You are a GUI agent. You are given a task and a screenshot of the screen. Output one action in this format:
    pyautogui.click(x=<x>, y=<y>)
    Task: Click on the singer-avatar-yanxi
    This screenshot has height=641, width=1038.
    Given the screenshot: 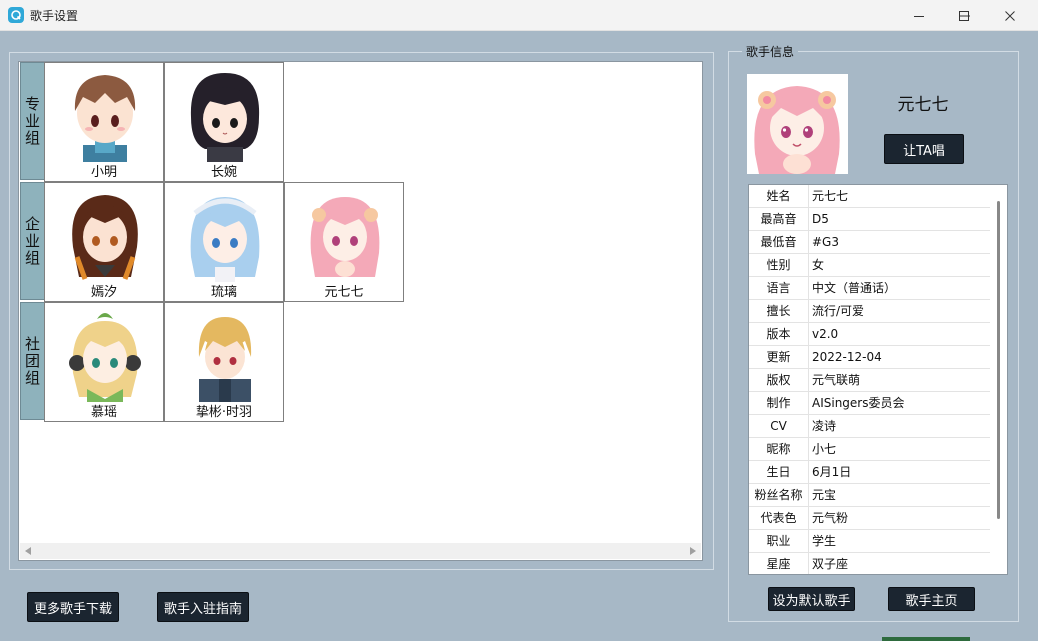 What is the action you would take?
    pyautogui.click(x=105, y=237)
    